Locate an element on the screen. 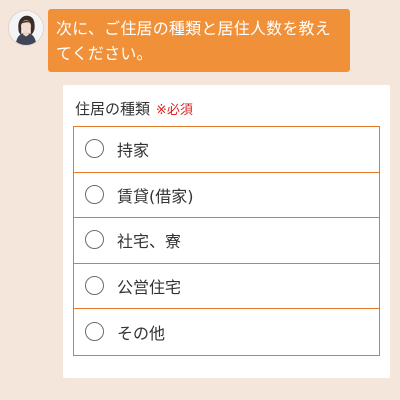  option-label: その他 is located at coordinates (141, 334).